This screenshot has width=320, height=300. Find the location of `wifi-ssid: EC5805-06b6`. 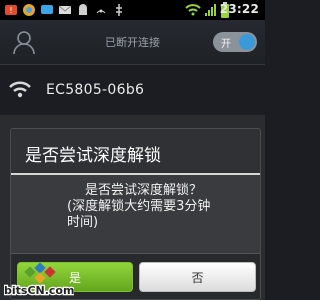

wifi-ssid: EC5805-06b6 is located at coordinates (95, 90).